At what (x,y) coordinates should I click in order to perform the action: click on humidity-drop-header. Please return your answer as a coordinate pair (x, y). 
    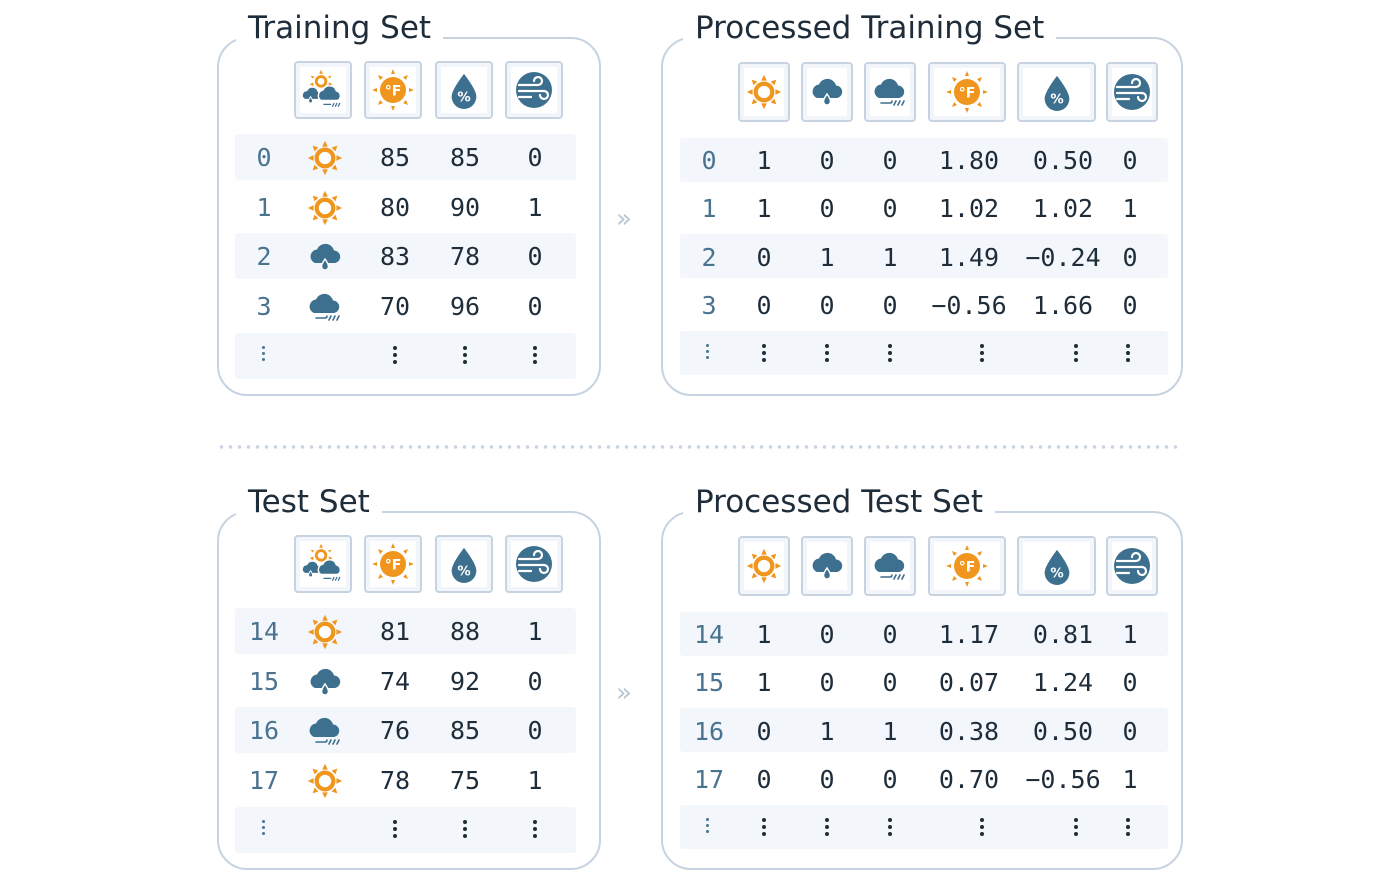
    Looking at the image, I should click on (1056, 92).